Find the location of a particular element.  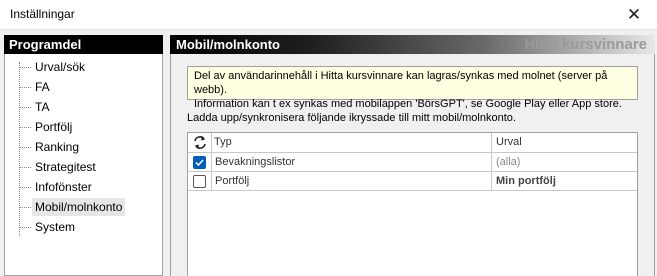

tree-item-portfolj: Portfölj is located at coordinates (80, 127).